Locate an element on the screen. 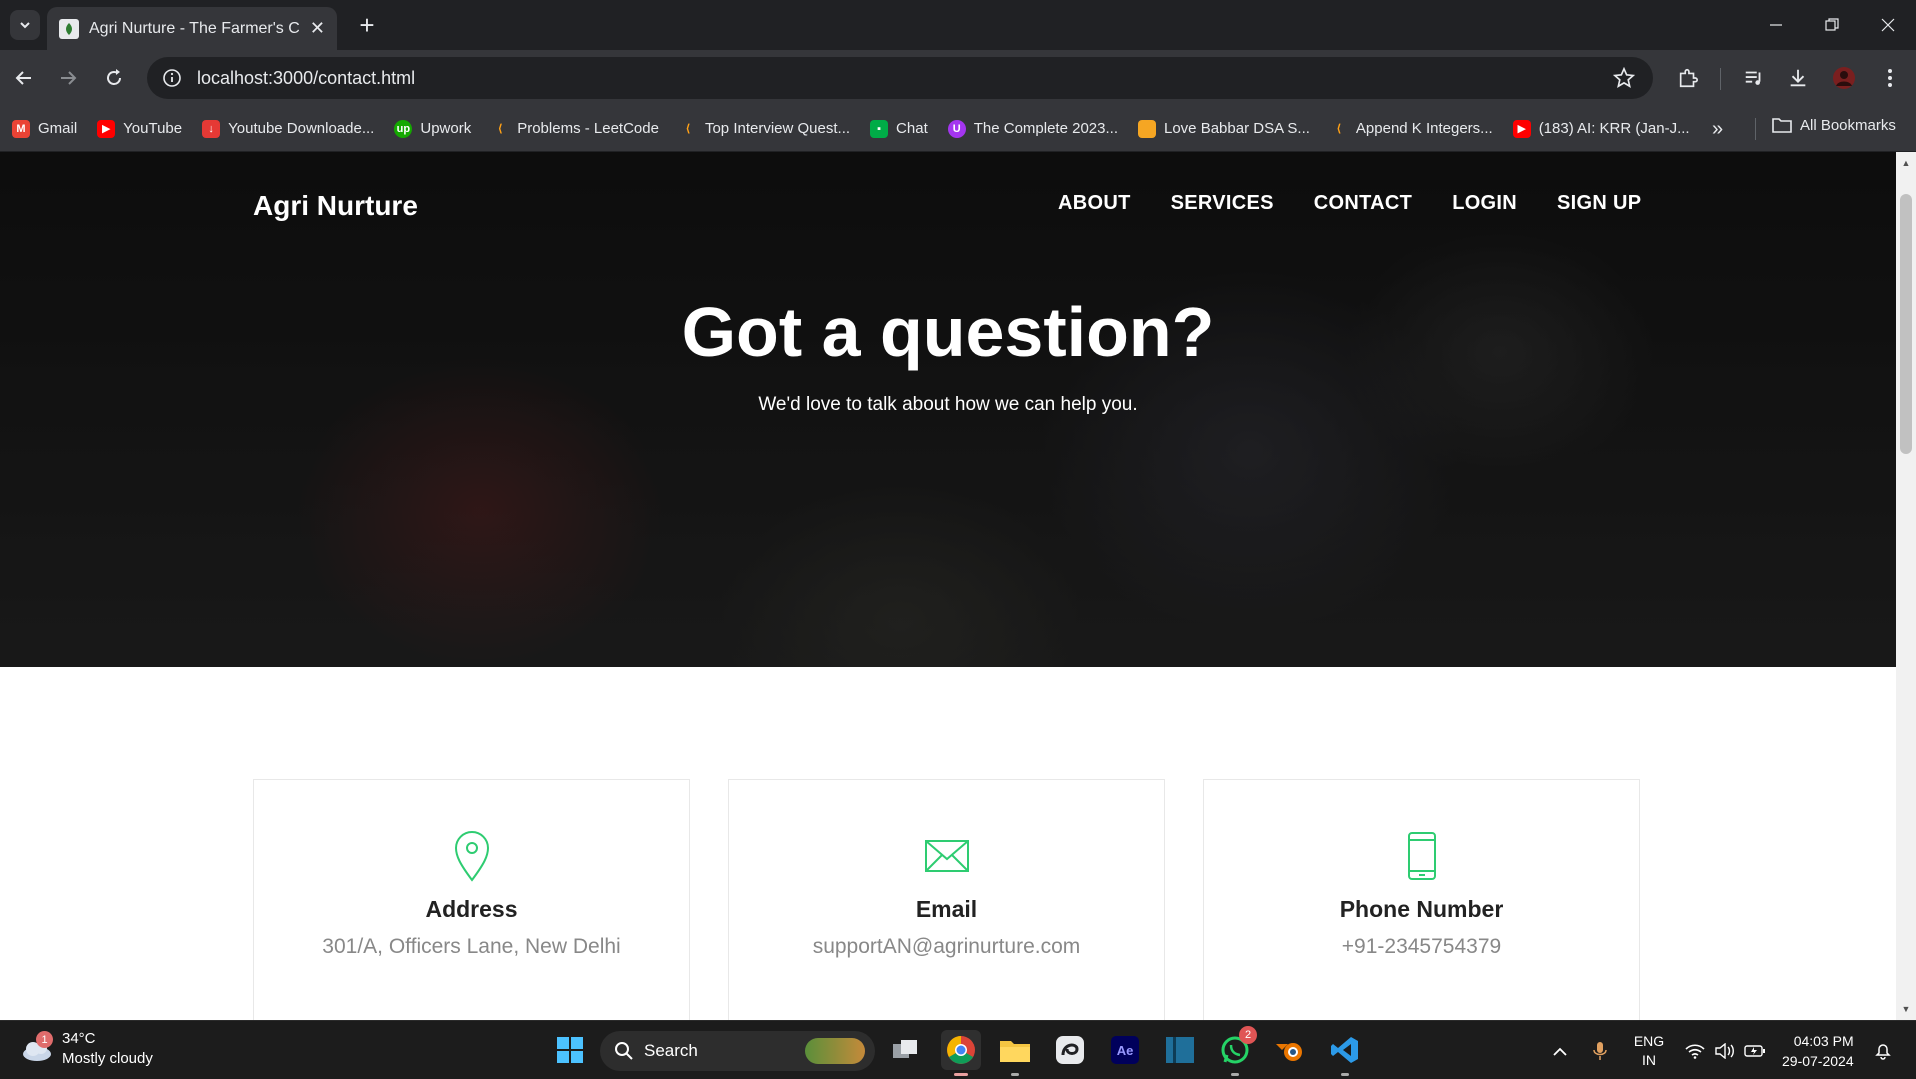 The height and width of the screenshot is (1079, 1916). bookmark-upwork: up Upwork is located at coordinates (432, 128).